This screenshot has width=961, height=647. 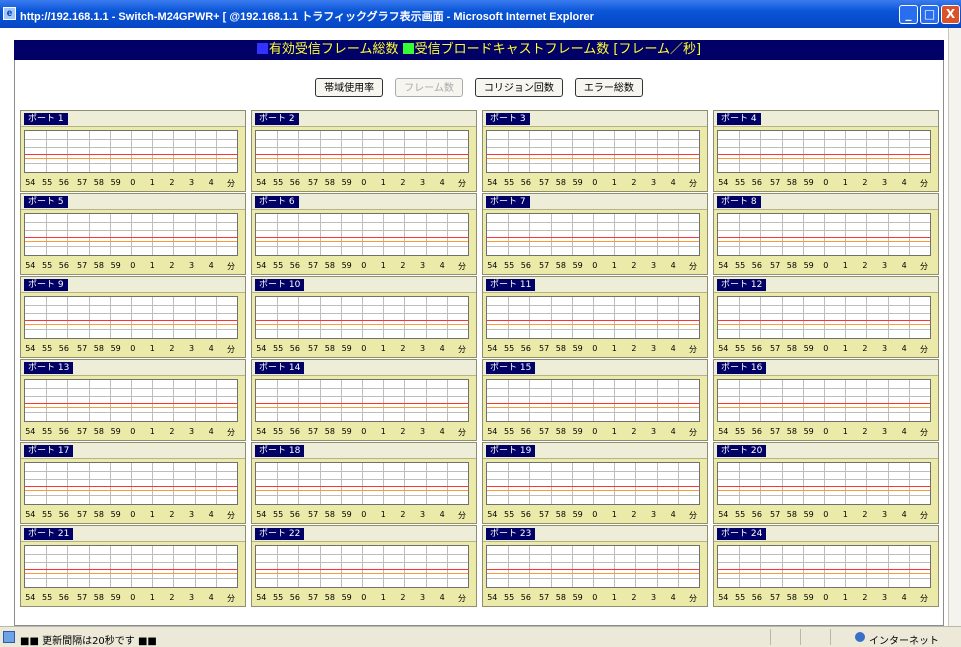 I want to click on port-panel: ポート 7 54 55 56 57 58 59 0 1 2 3 4 分, so click(x=595, y=234).